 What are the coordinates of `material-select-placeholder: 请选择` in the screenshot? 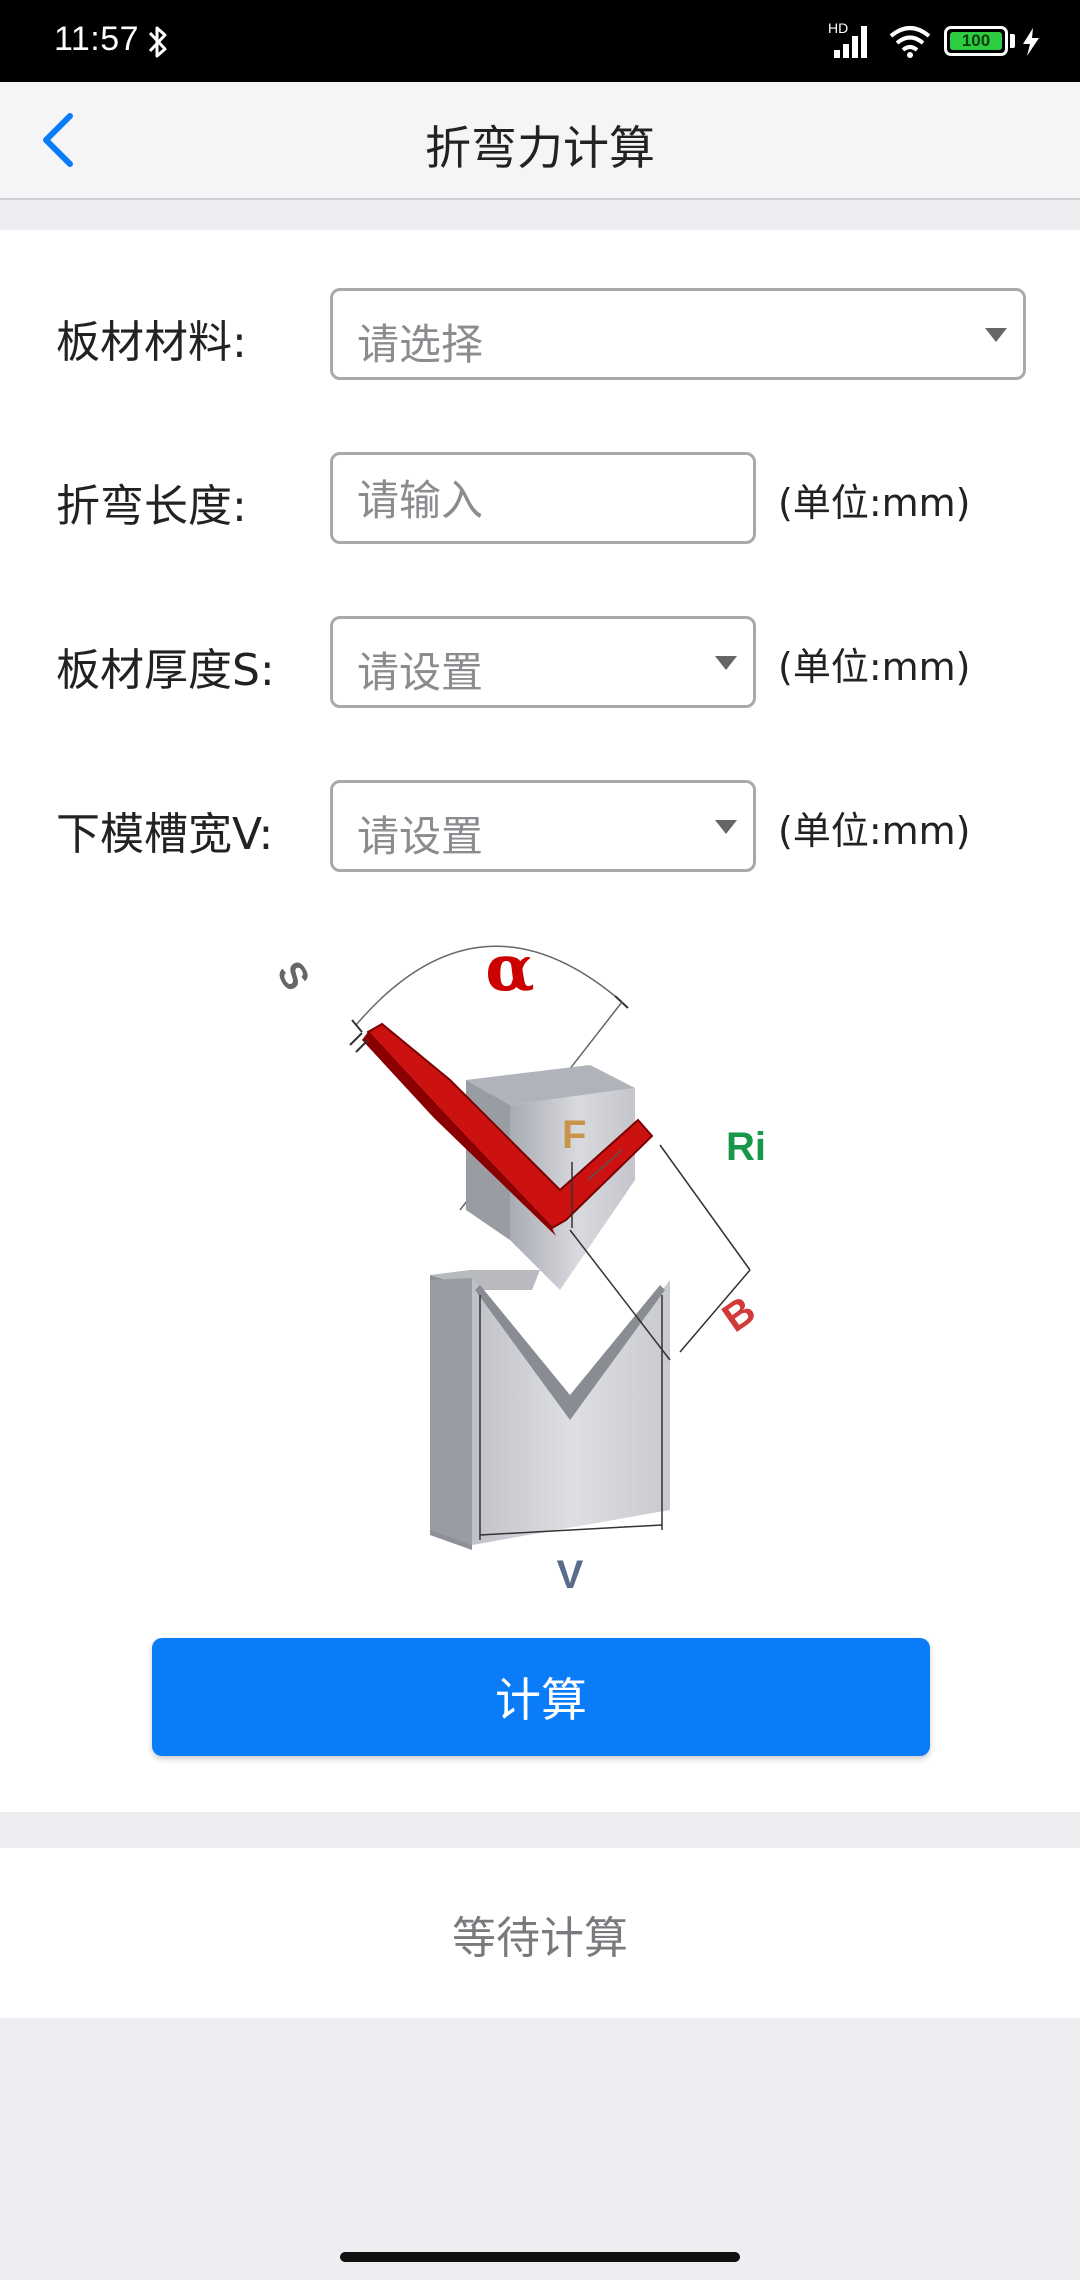 It's located at (420, 344).